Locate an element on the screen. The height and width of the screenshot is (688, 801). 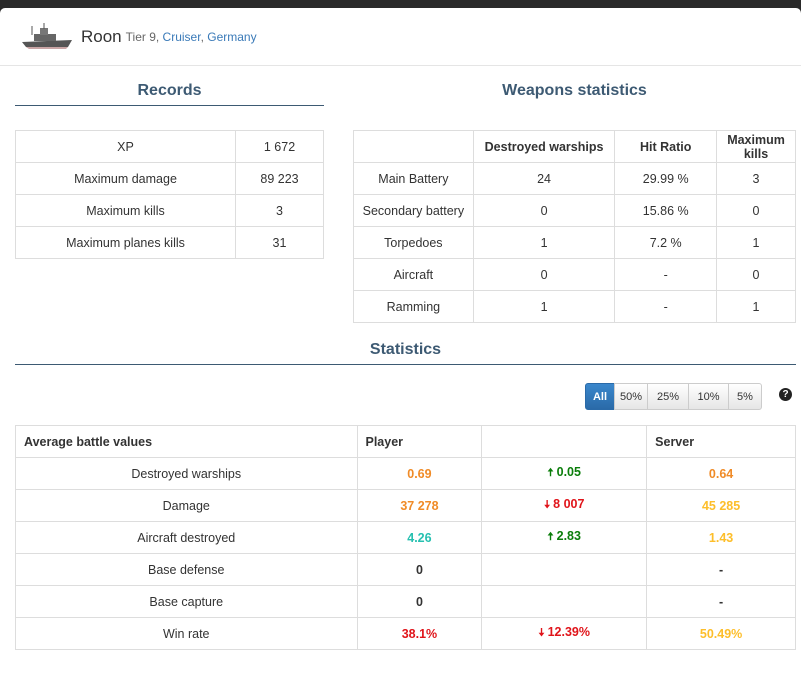
server-value: 50.49% is located at coordinates (721, 633).